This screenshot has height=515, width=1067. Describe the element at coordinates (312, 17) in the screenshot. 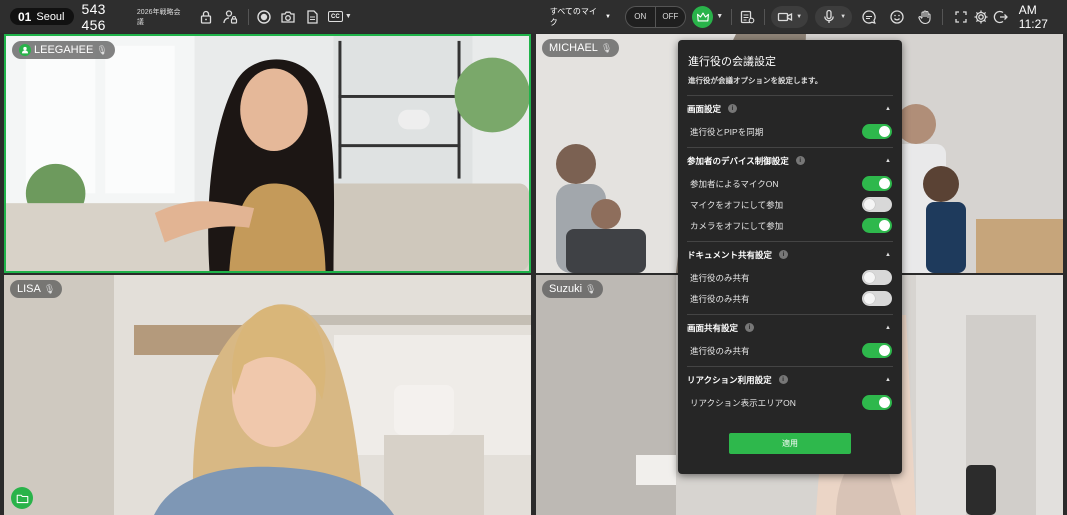

I see `document-icon` at that location.